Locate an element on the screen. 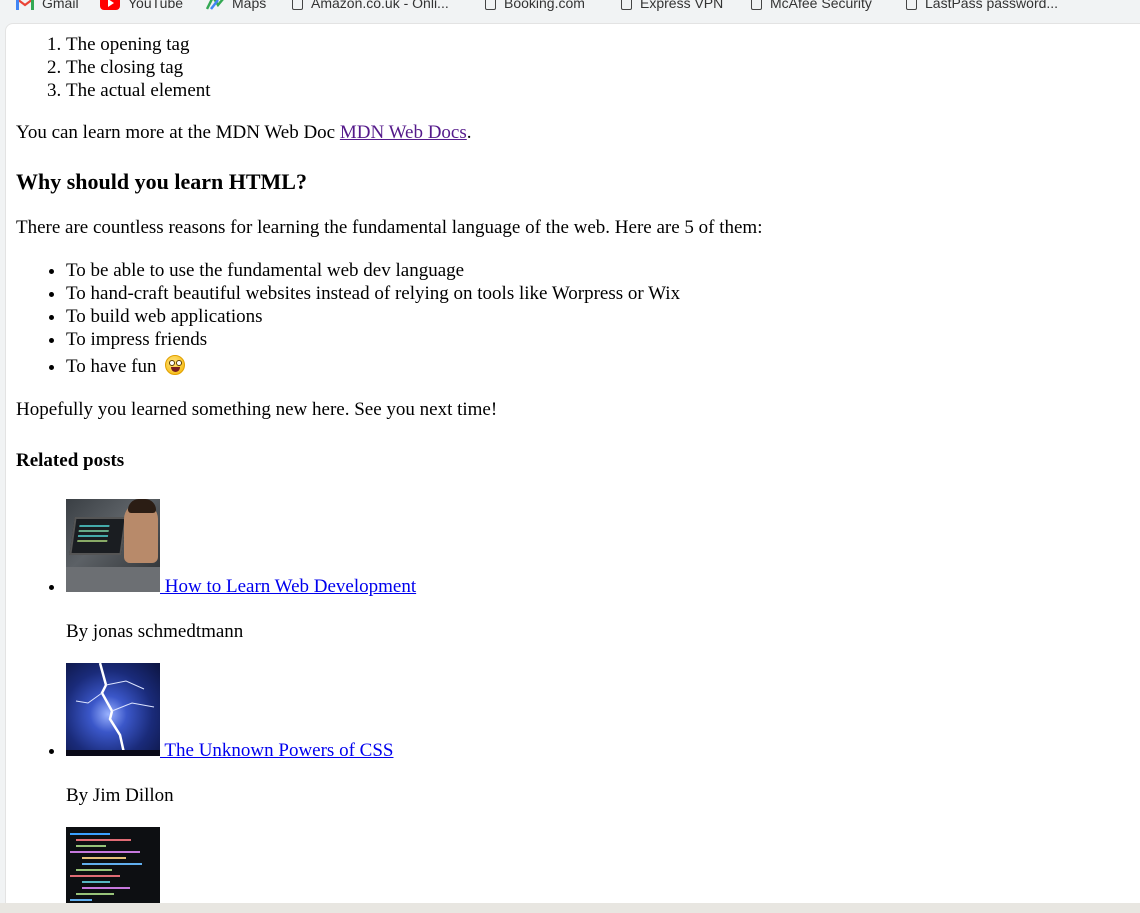 The height and width of the screenshot is (913, 1140). post-link: The Unknown Powers of CSS is located at coordinates (230, 712).